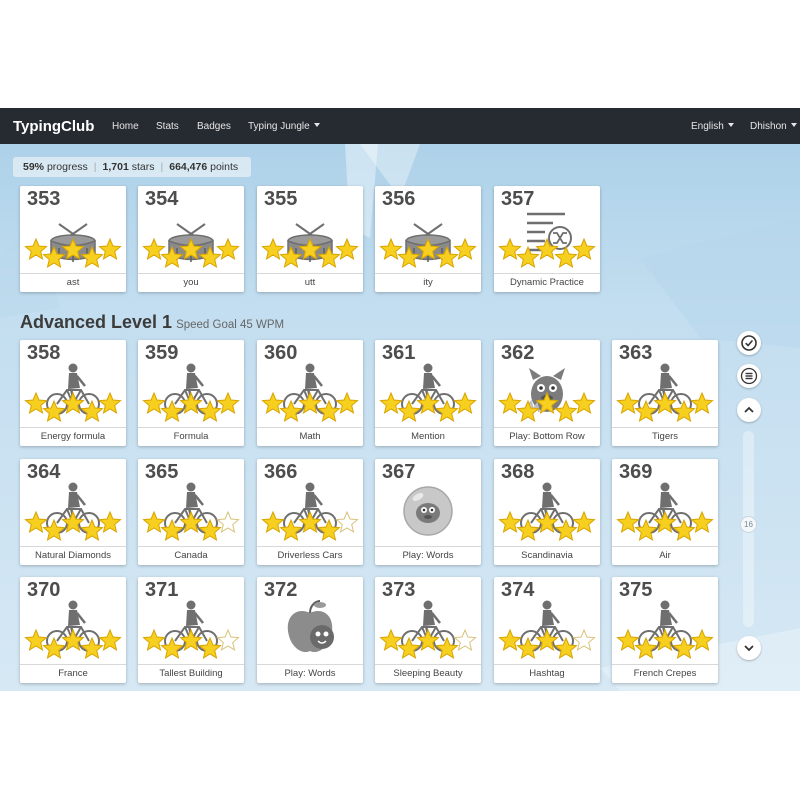  What do you see at coordinates (465, 640) in the screenshot?
I see `star-empty-icon` at bounding box center [465, 640].